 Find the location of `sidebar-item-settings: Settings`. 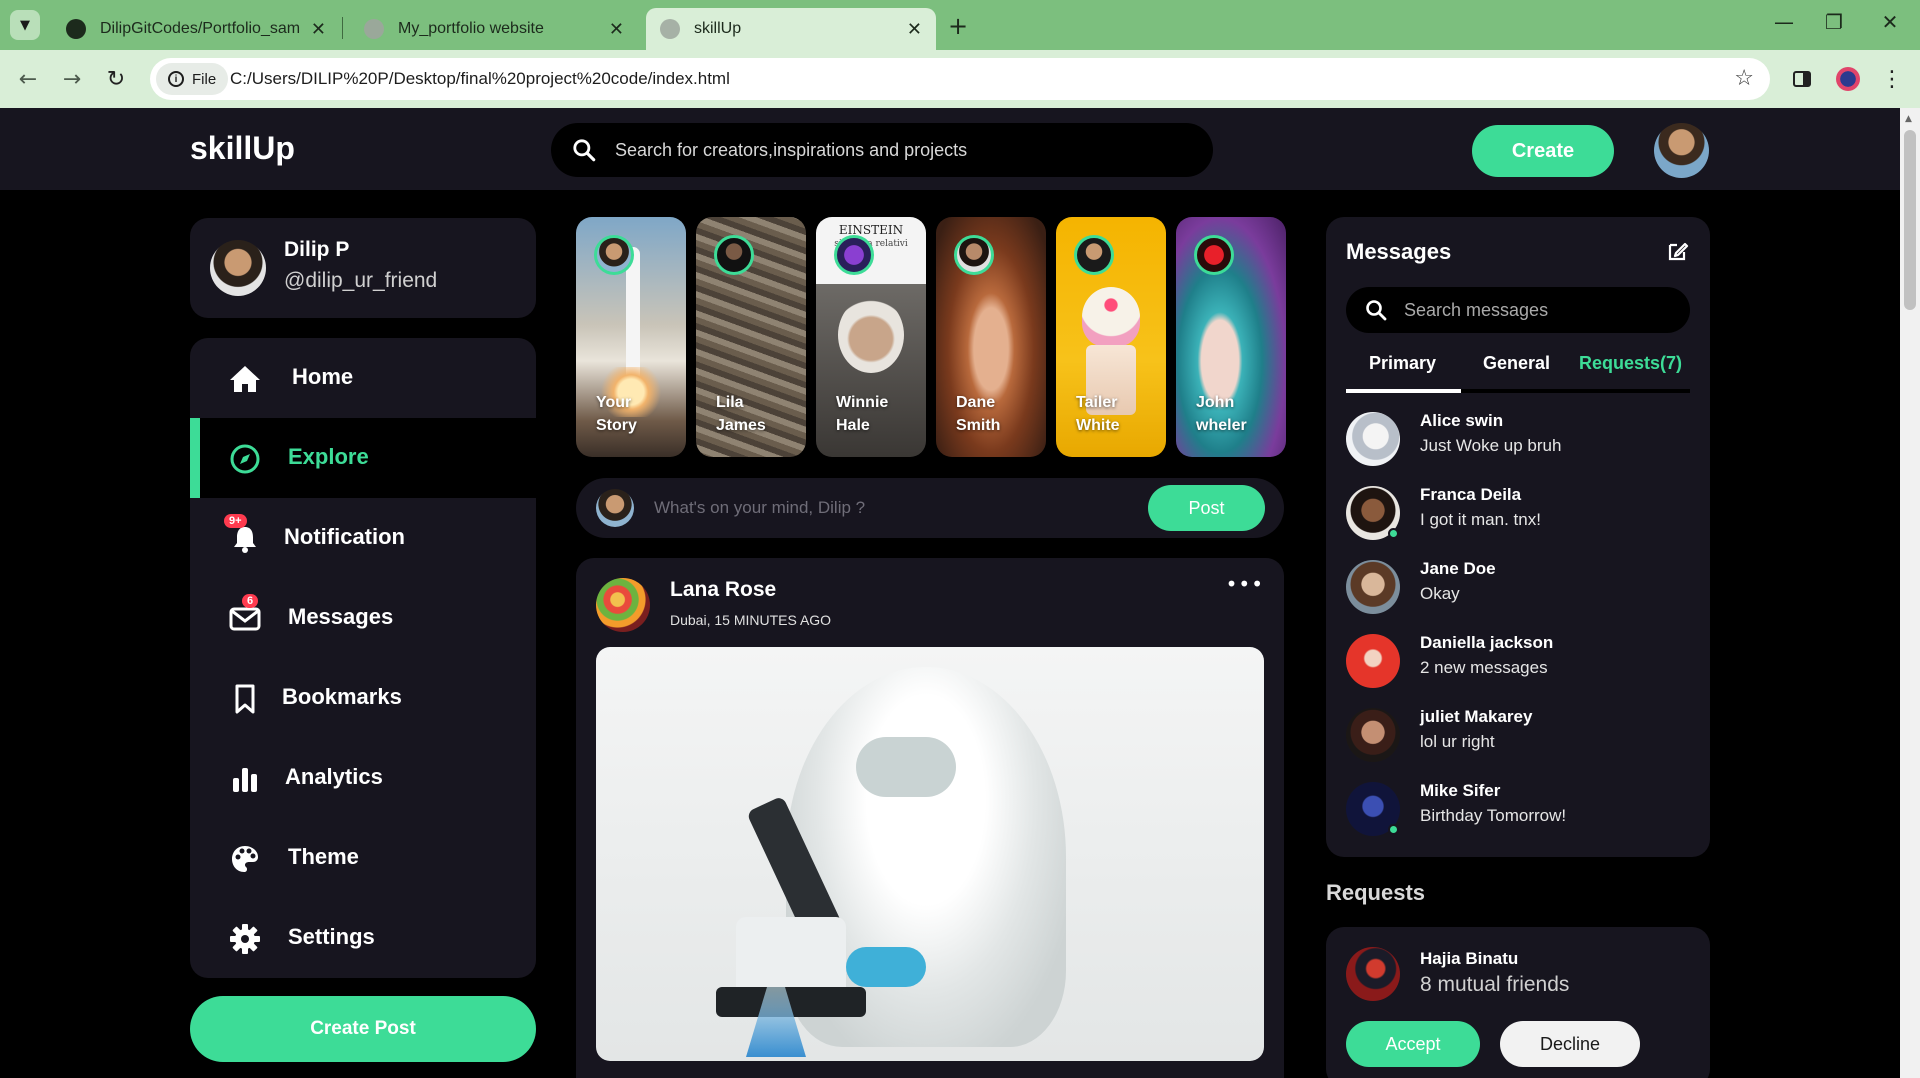

sidebar-item-settings: Settings is located at coordinates (363, 938).